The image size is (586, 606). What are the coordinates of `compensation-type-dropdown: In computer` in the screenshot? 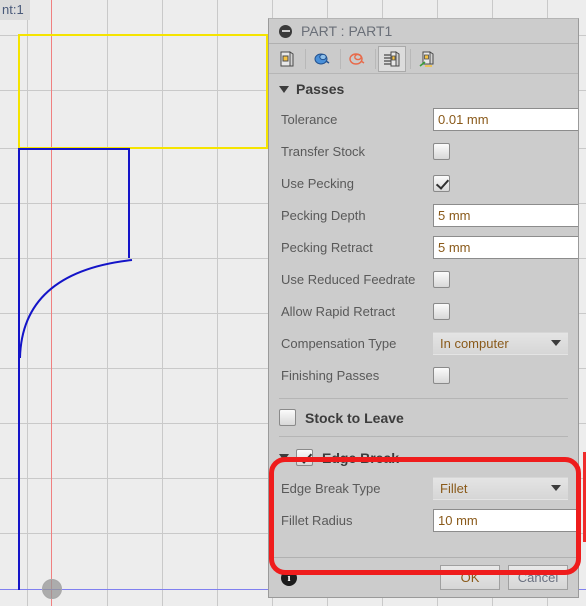 It's located at (500, 343).